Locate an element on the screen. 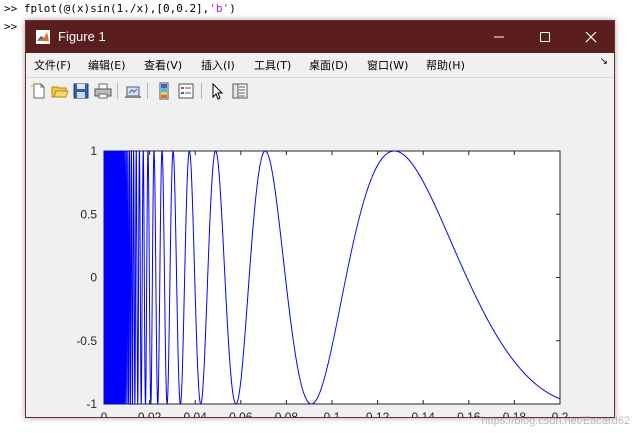 The width and height of the screenshot is (640, 433). insert-legend-icon is located at coordinates (186, 91).